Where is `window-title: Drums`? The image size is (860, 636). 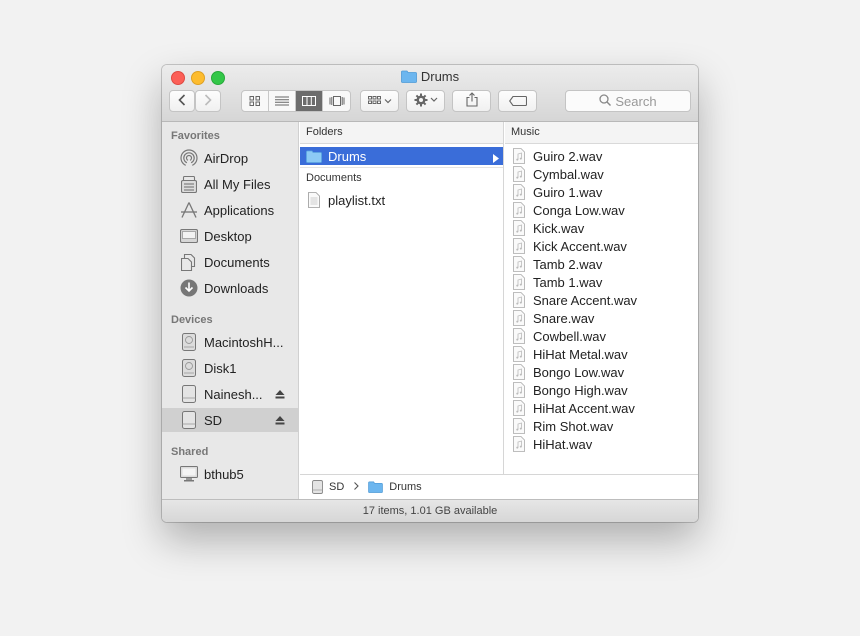 window-title: Drums is located at coordinates (430, 77).